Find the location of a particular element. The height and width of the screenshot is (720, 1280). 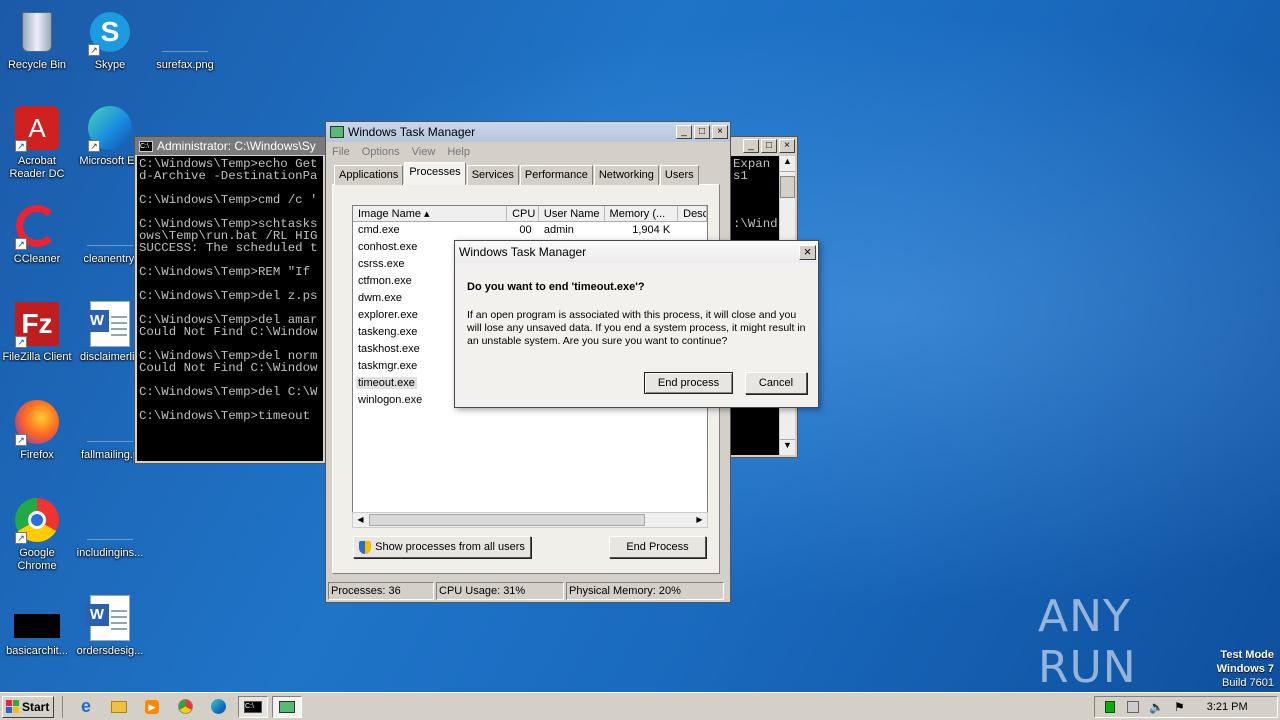

desktop-icon: S ↗ Skype is located at coordinates (110, 40).